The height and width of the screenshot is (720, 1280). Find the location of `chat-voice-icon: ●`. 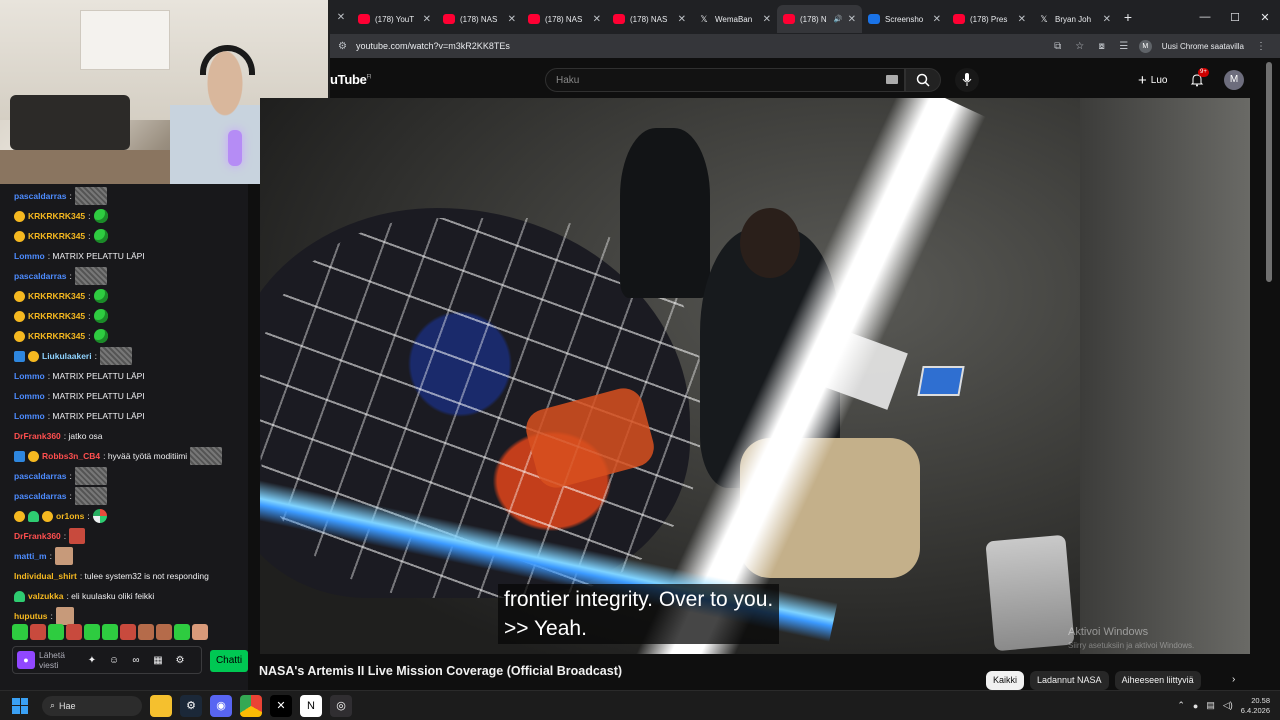

chat-voice-icon: ● is located at coordinates (26, 660).